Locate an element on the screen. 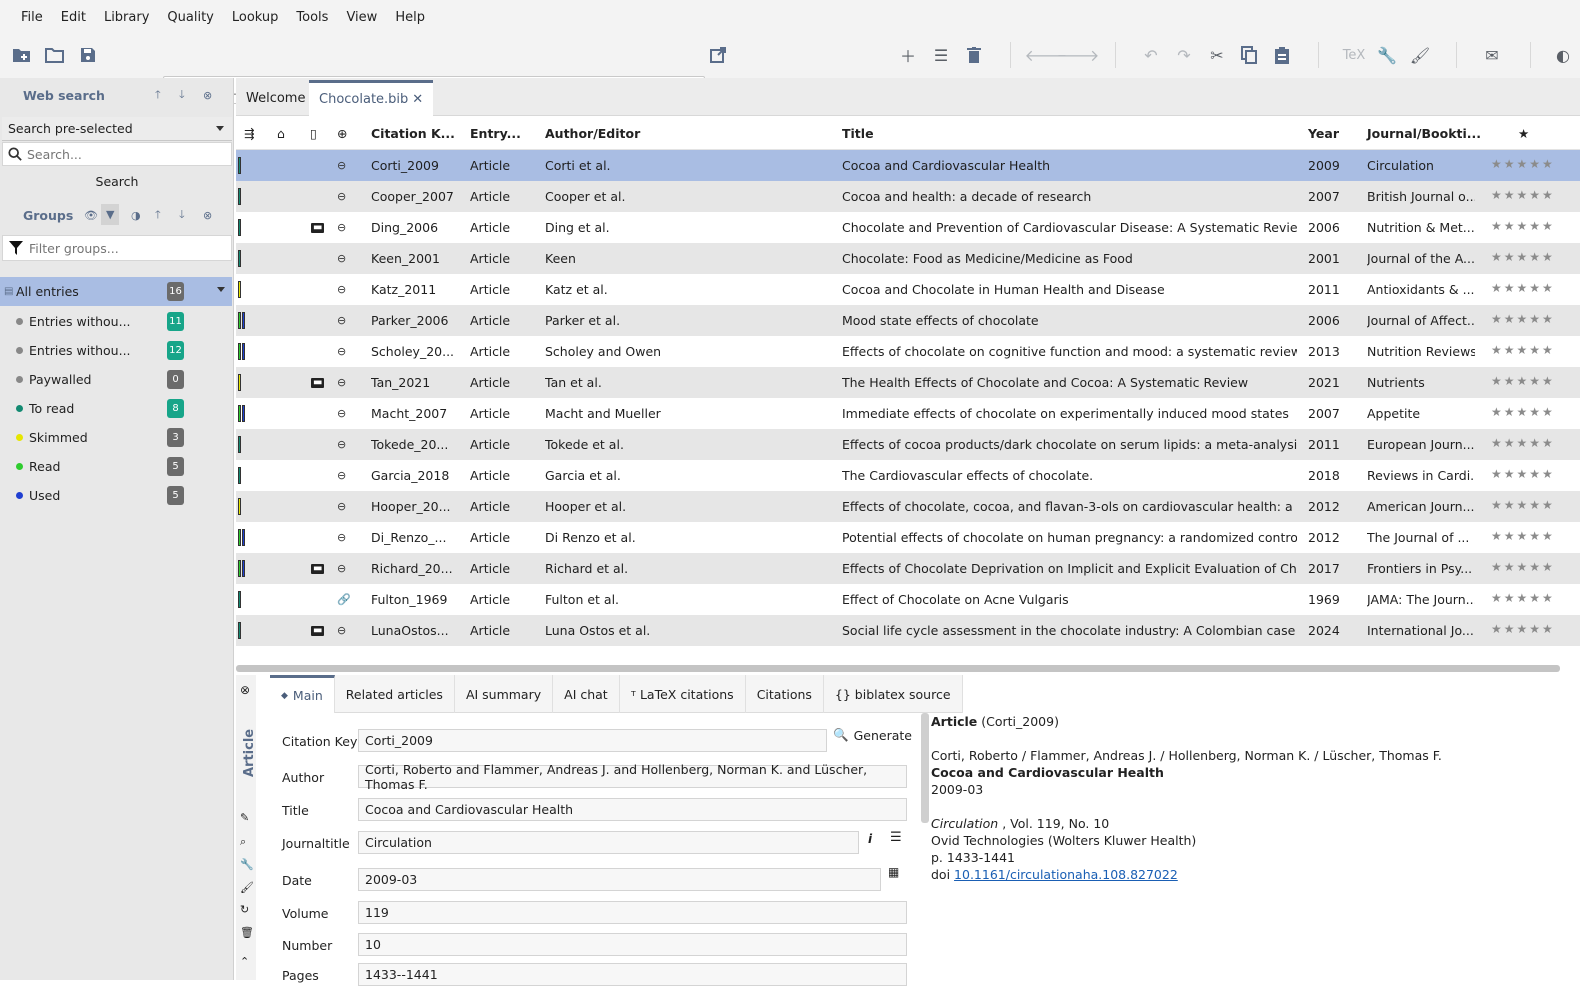 The width and height of the screenshot is (1580, 986). save-icon is located at coordinates (88, 55).